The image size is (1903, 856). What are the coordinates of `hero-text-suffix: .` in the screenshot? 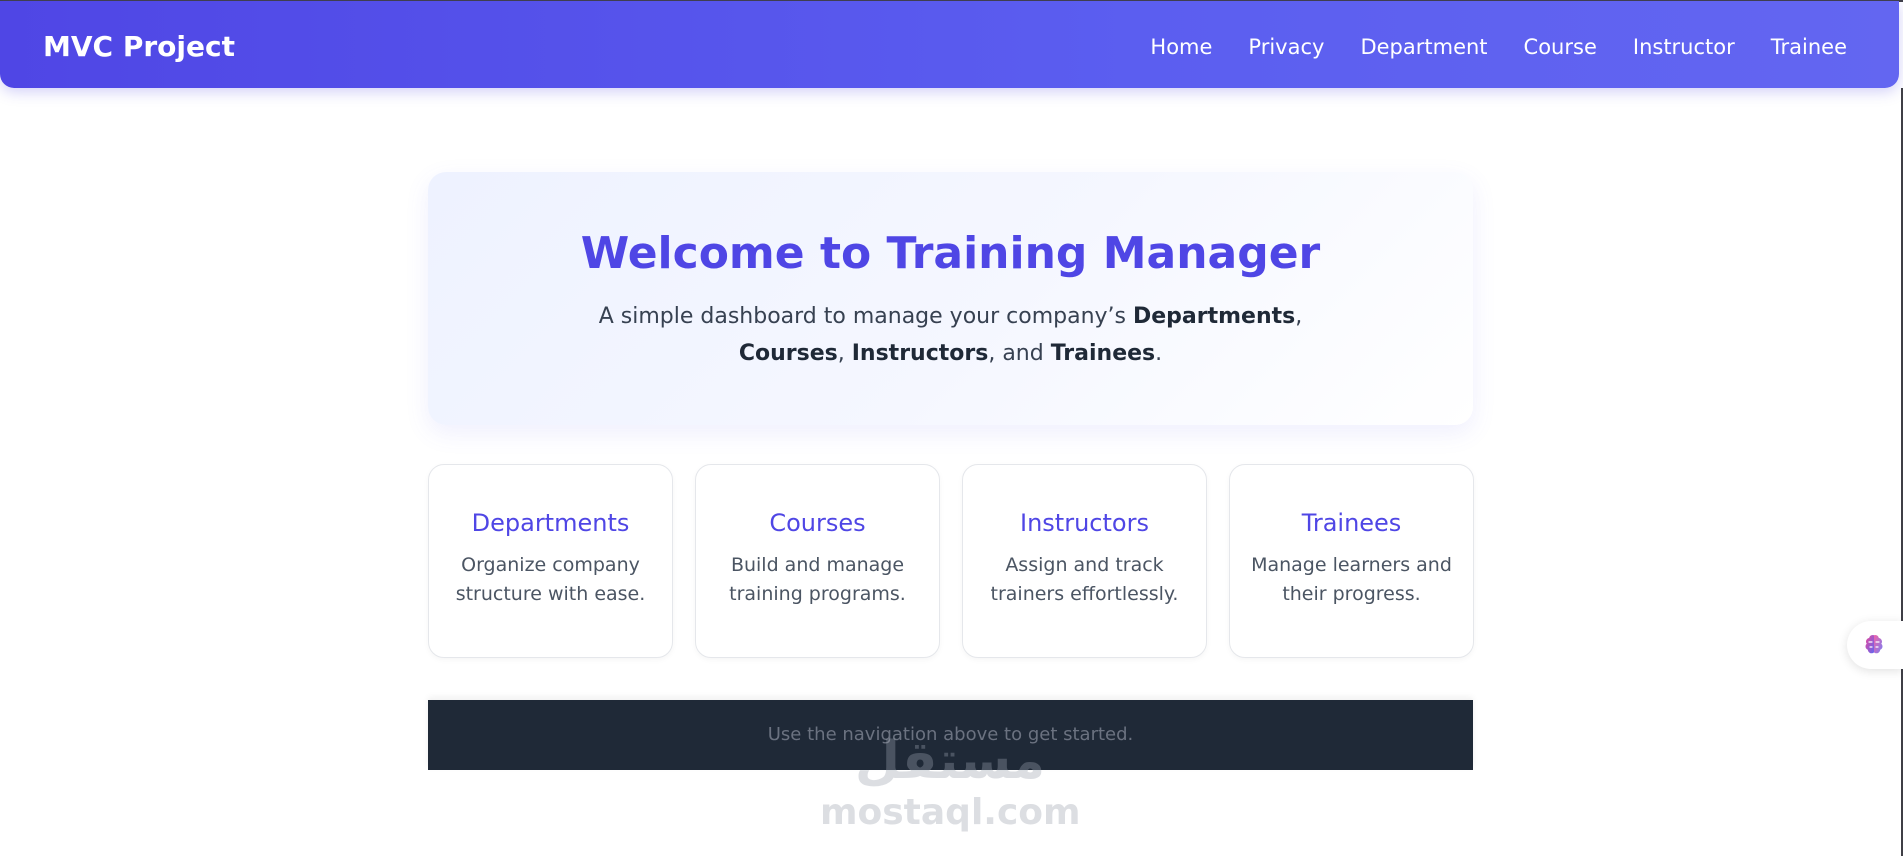 It's located at (1159, 353).